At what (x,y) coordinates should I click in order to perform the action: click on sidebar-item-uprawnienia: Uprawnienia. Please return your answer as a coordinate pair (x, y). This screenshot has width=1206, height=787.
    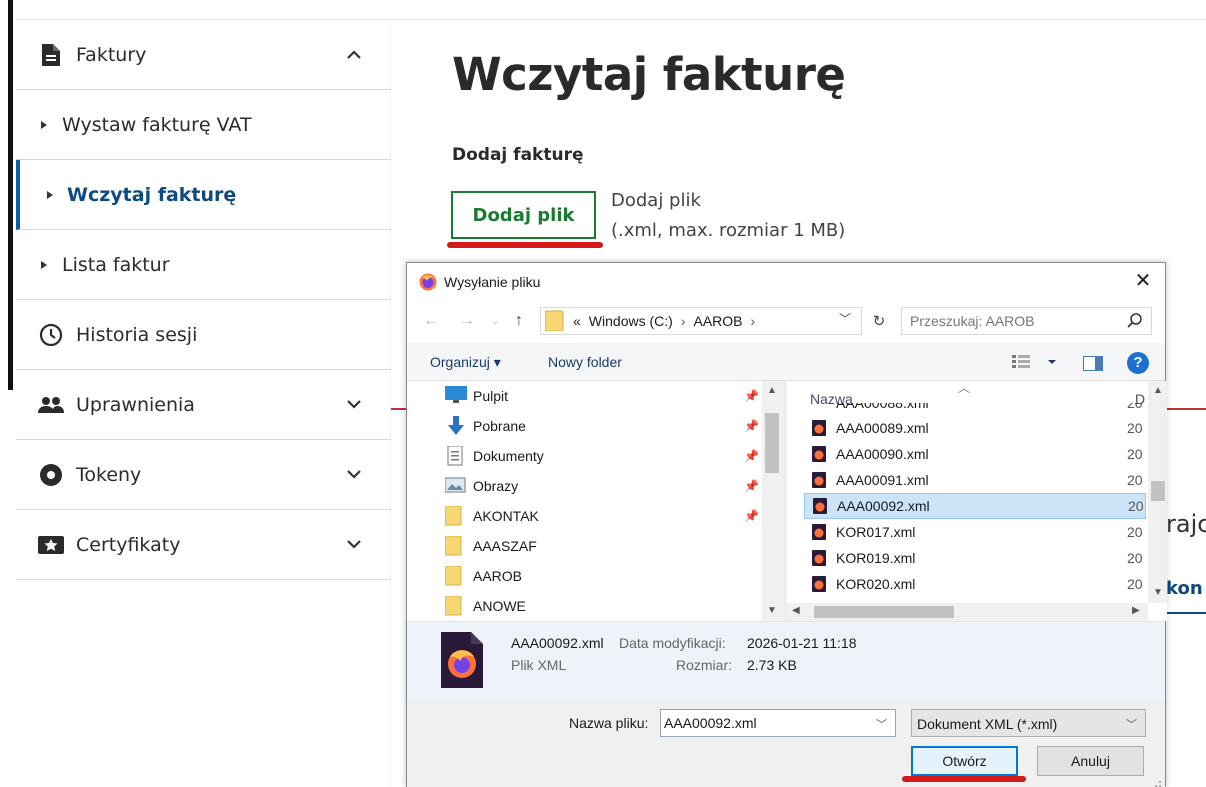
    Looking at the image, I should click on (203, 405).